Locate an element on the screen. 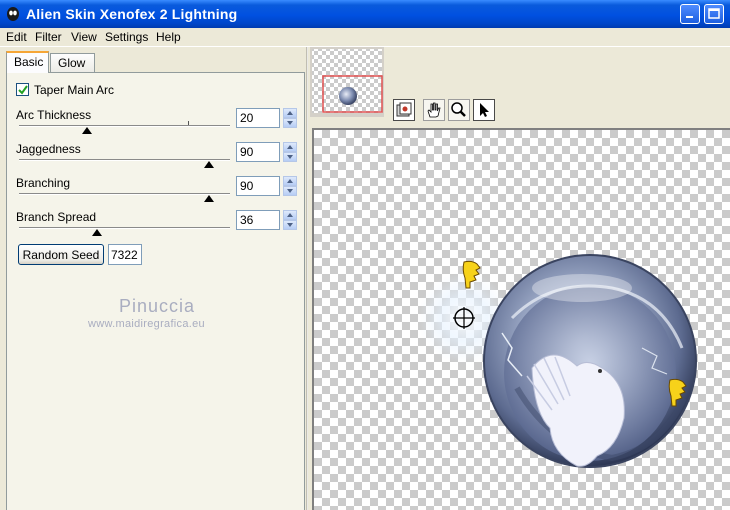 This screenshot has height=510, width=730. random-seed-field: 7322 is located at coordinates (125, 254).